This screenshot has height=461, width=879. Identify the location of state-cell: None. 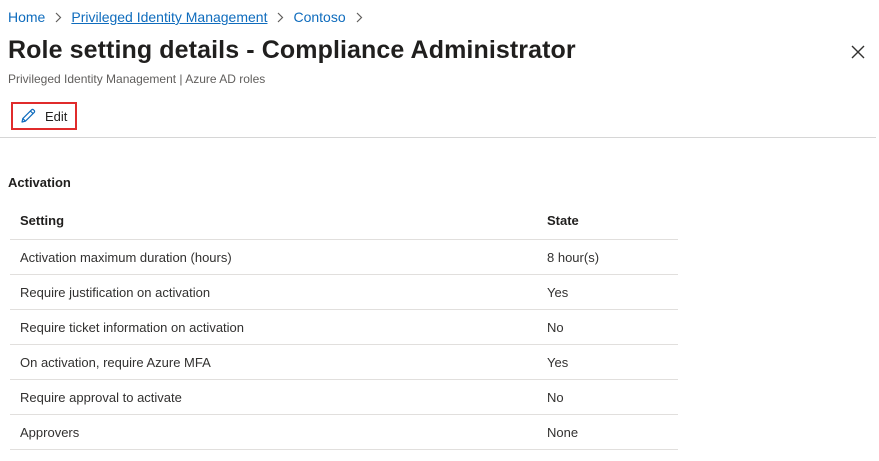
(607, 432).